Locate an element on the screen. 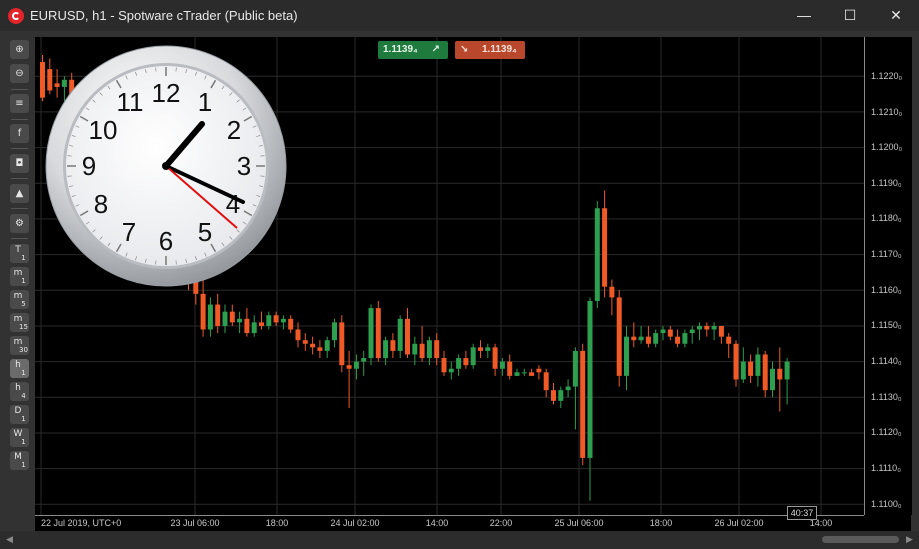 This screenshot has height=549, width=919. time-tick: 18:00 is located at coordinates (661, 523).